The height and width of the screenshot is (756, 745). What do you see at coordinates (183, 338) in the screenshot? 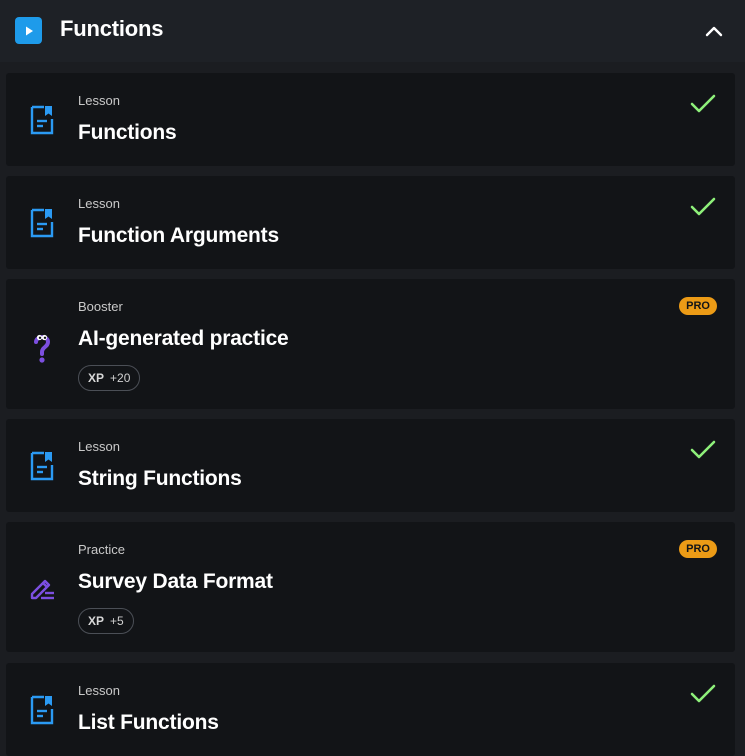
I see `item-title: AI-generated practice` at bounding box center [183, 338].